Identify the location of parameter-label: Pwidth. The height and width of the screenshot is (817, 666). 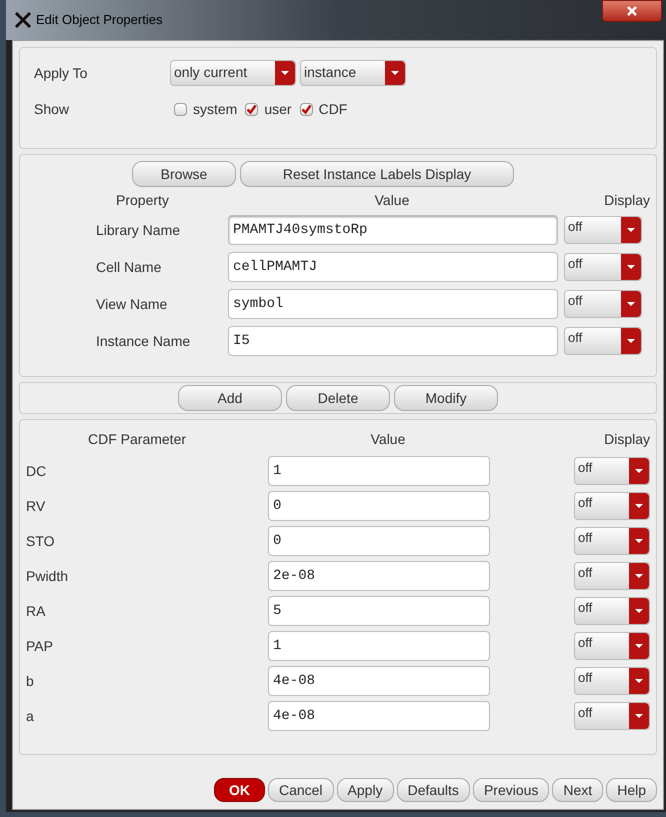
(48, 576).